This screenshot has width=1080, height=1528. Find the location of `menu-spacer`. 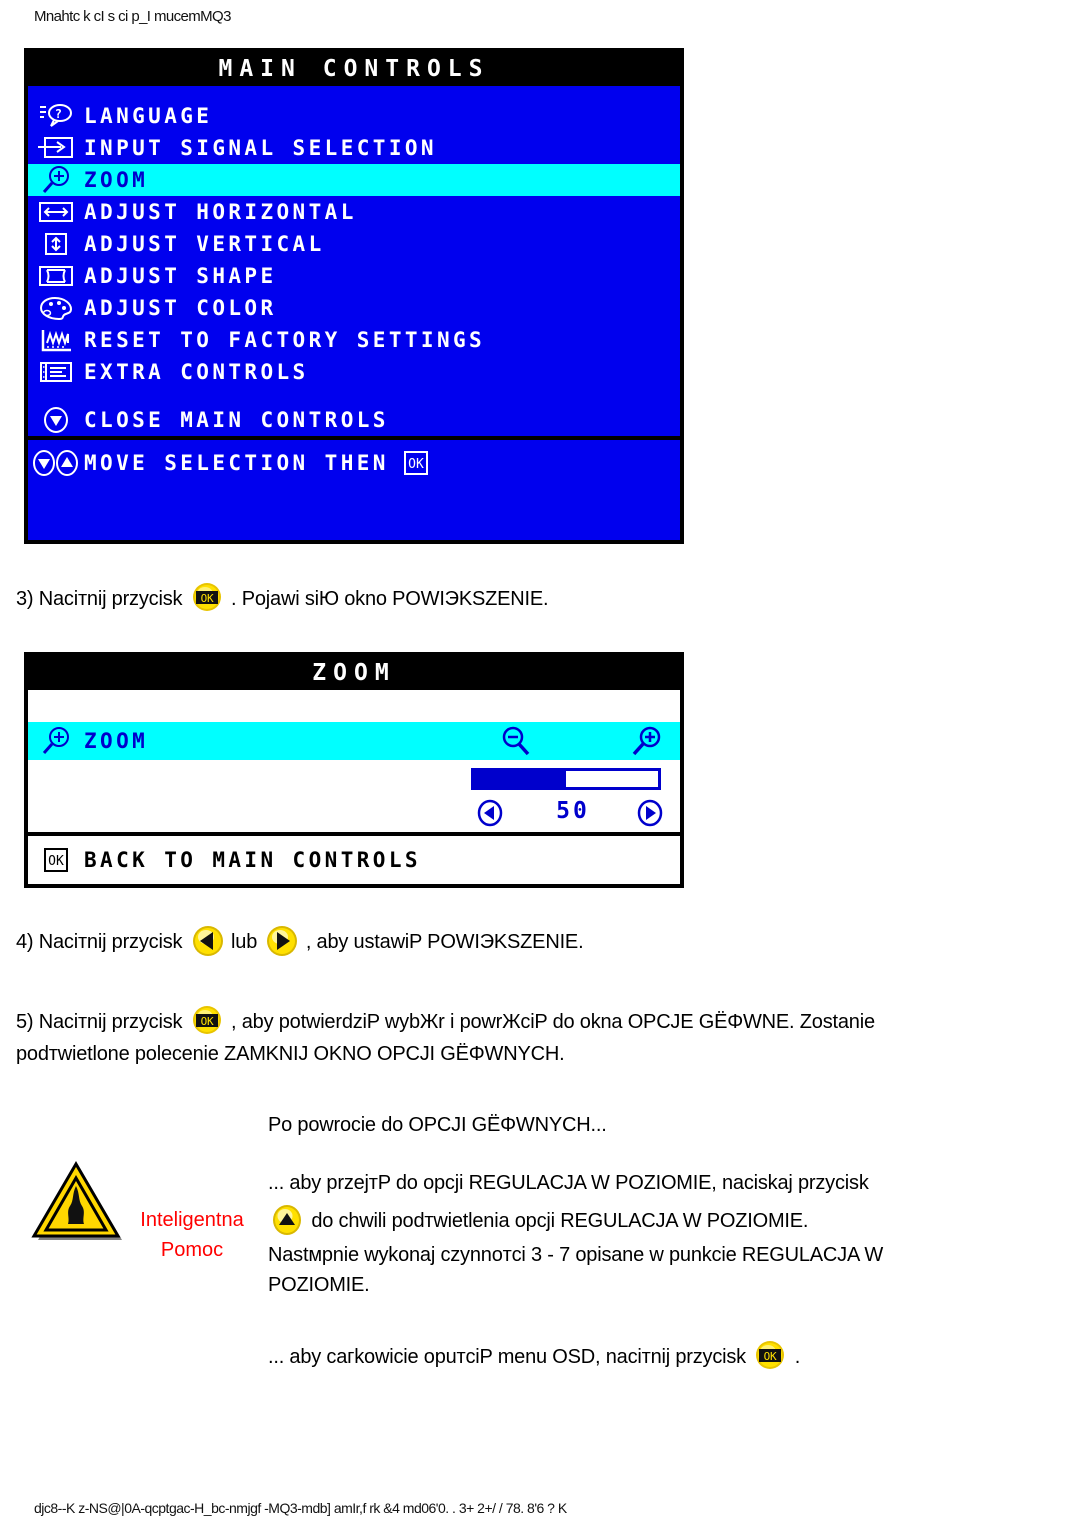

menu-spacer is located at coordinates (354, 396).